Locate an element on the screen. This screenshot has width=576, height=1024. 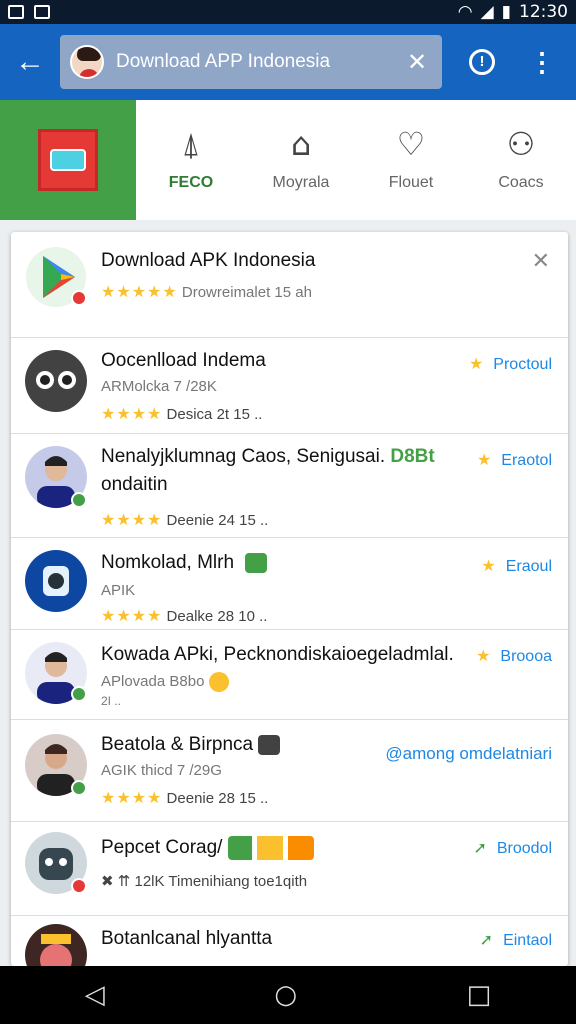
item-meta: Dealke 28 10 .. is located at coordinates (217, 616).